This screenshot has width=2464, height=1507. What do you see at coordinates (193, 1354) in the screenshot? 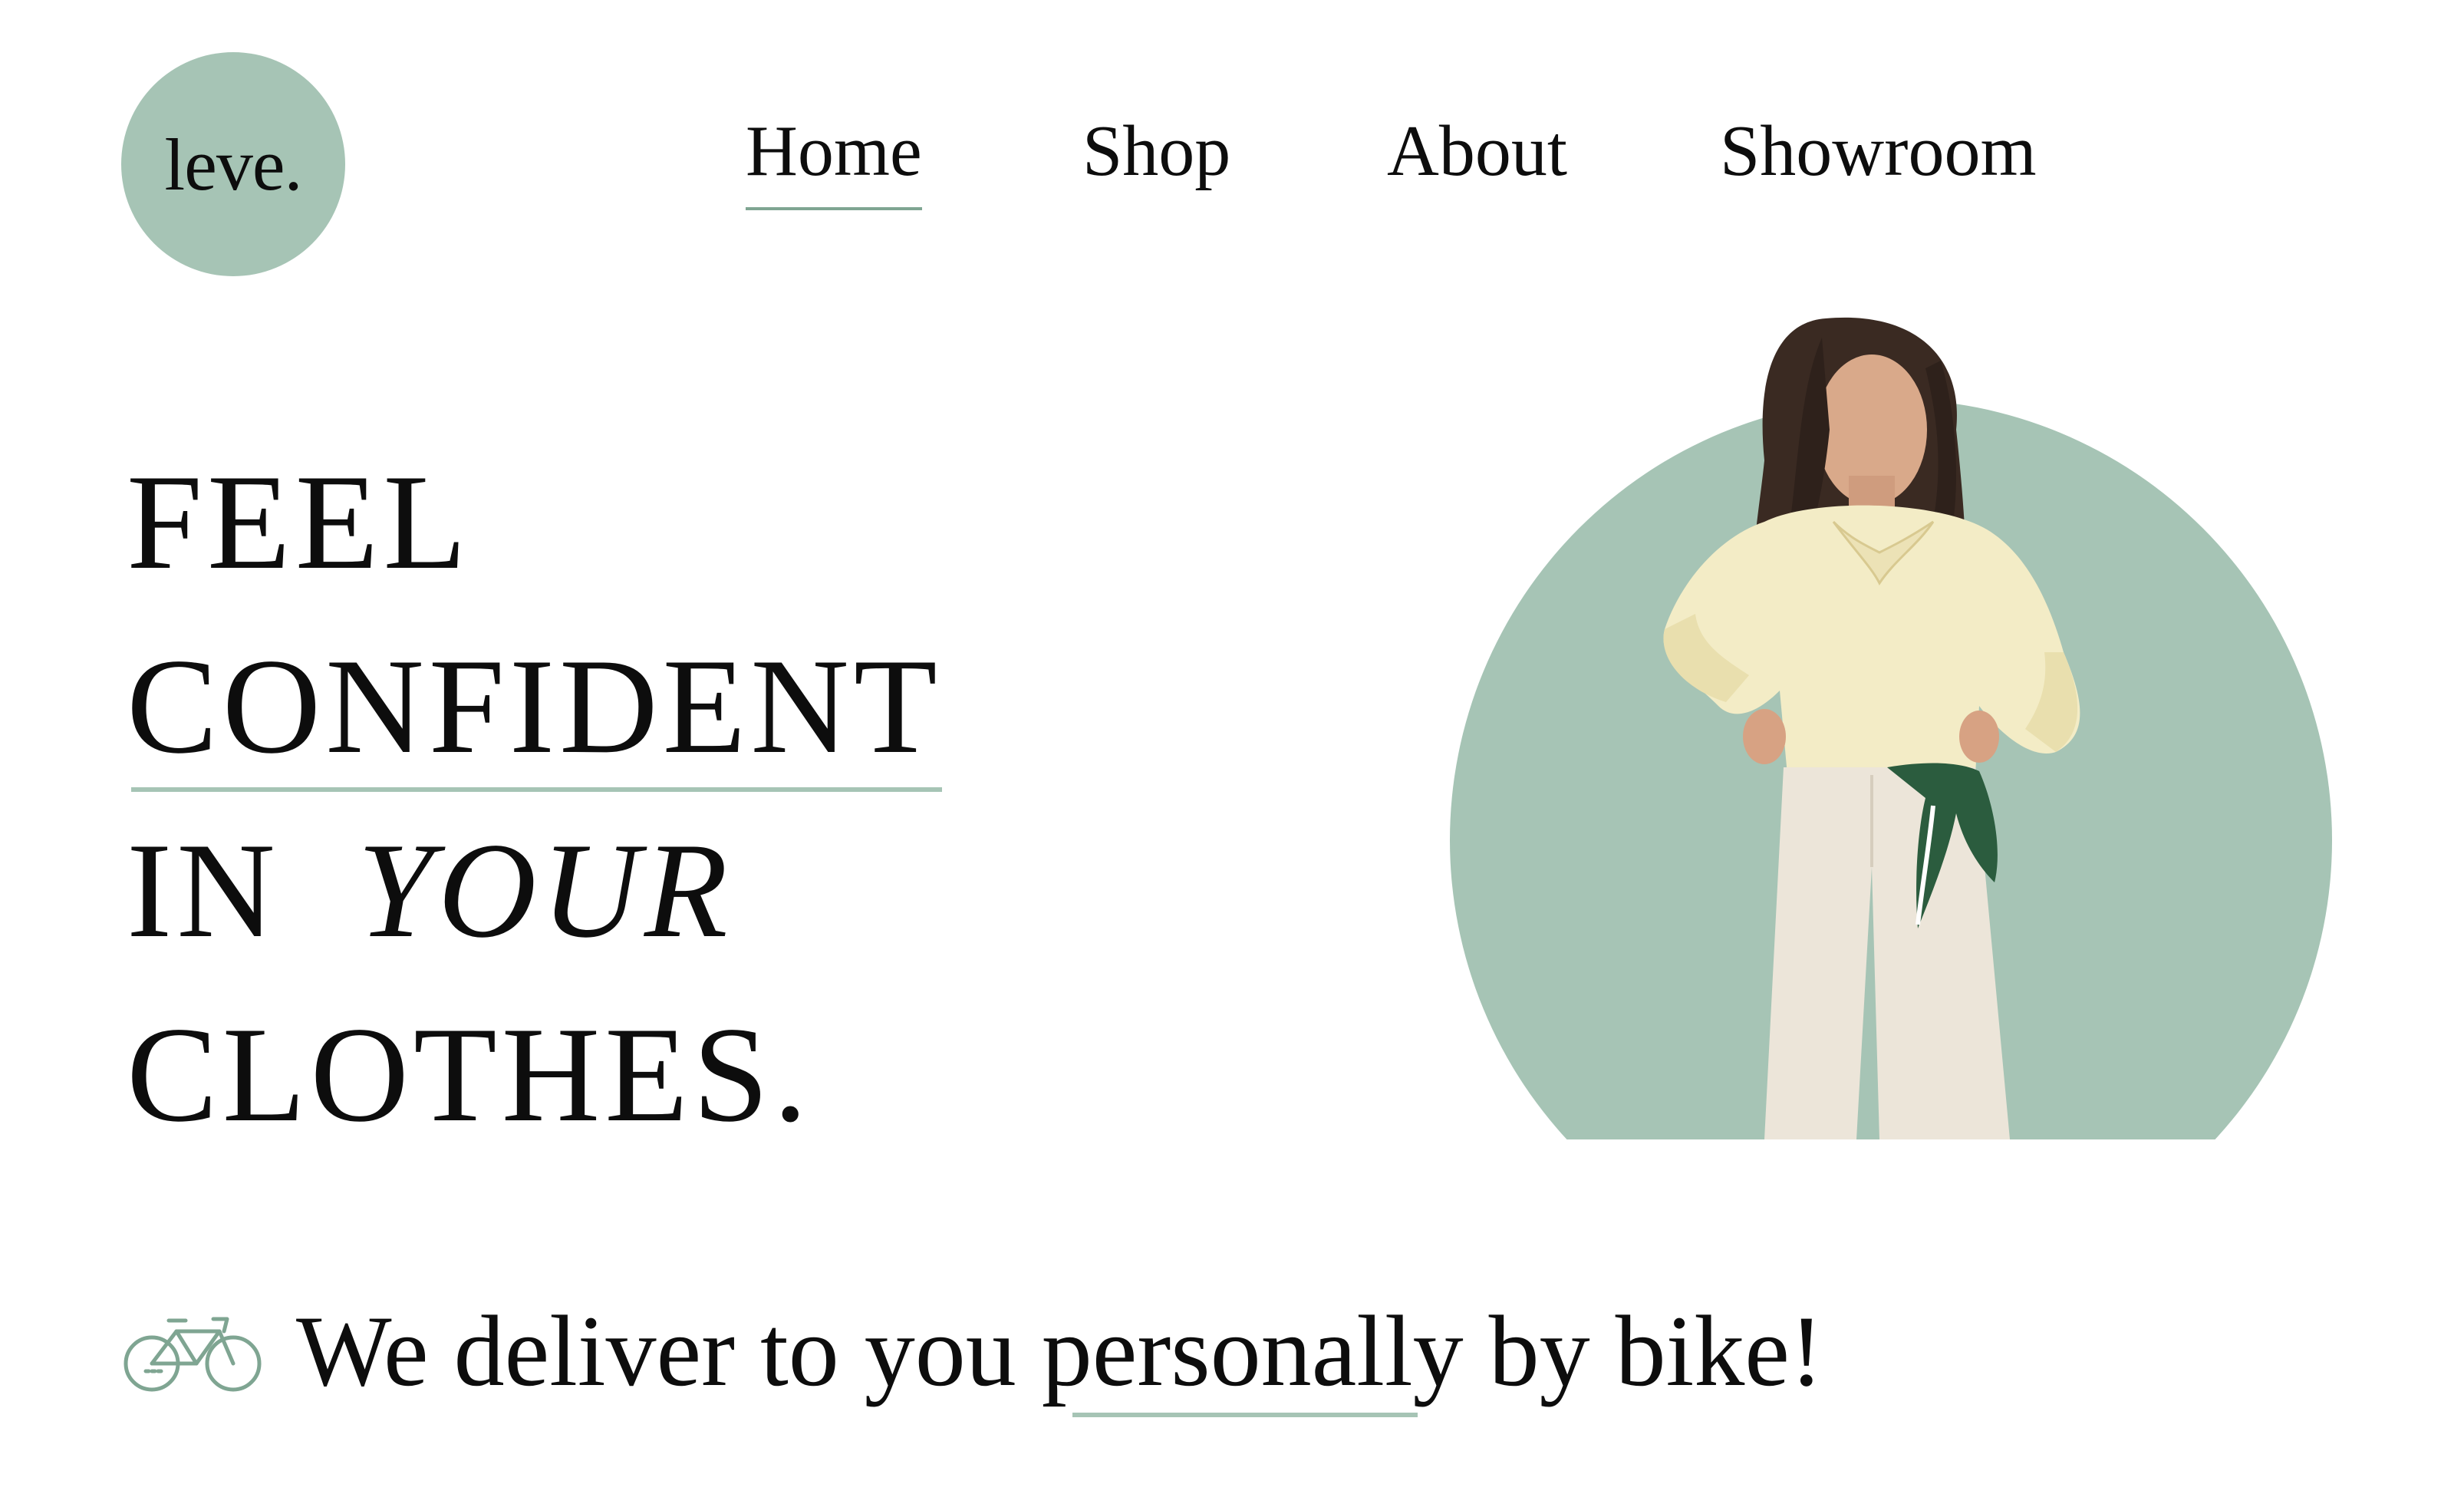
I see `bike-icon` at bounding box center [193, 1354].